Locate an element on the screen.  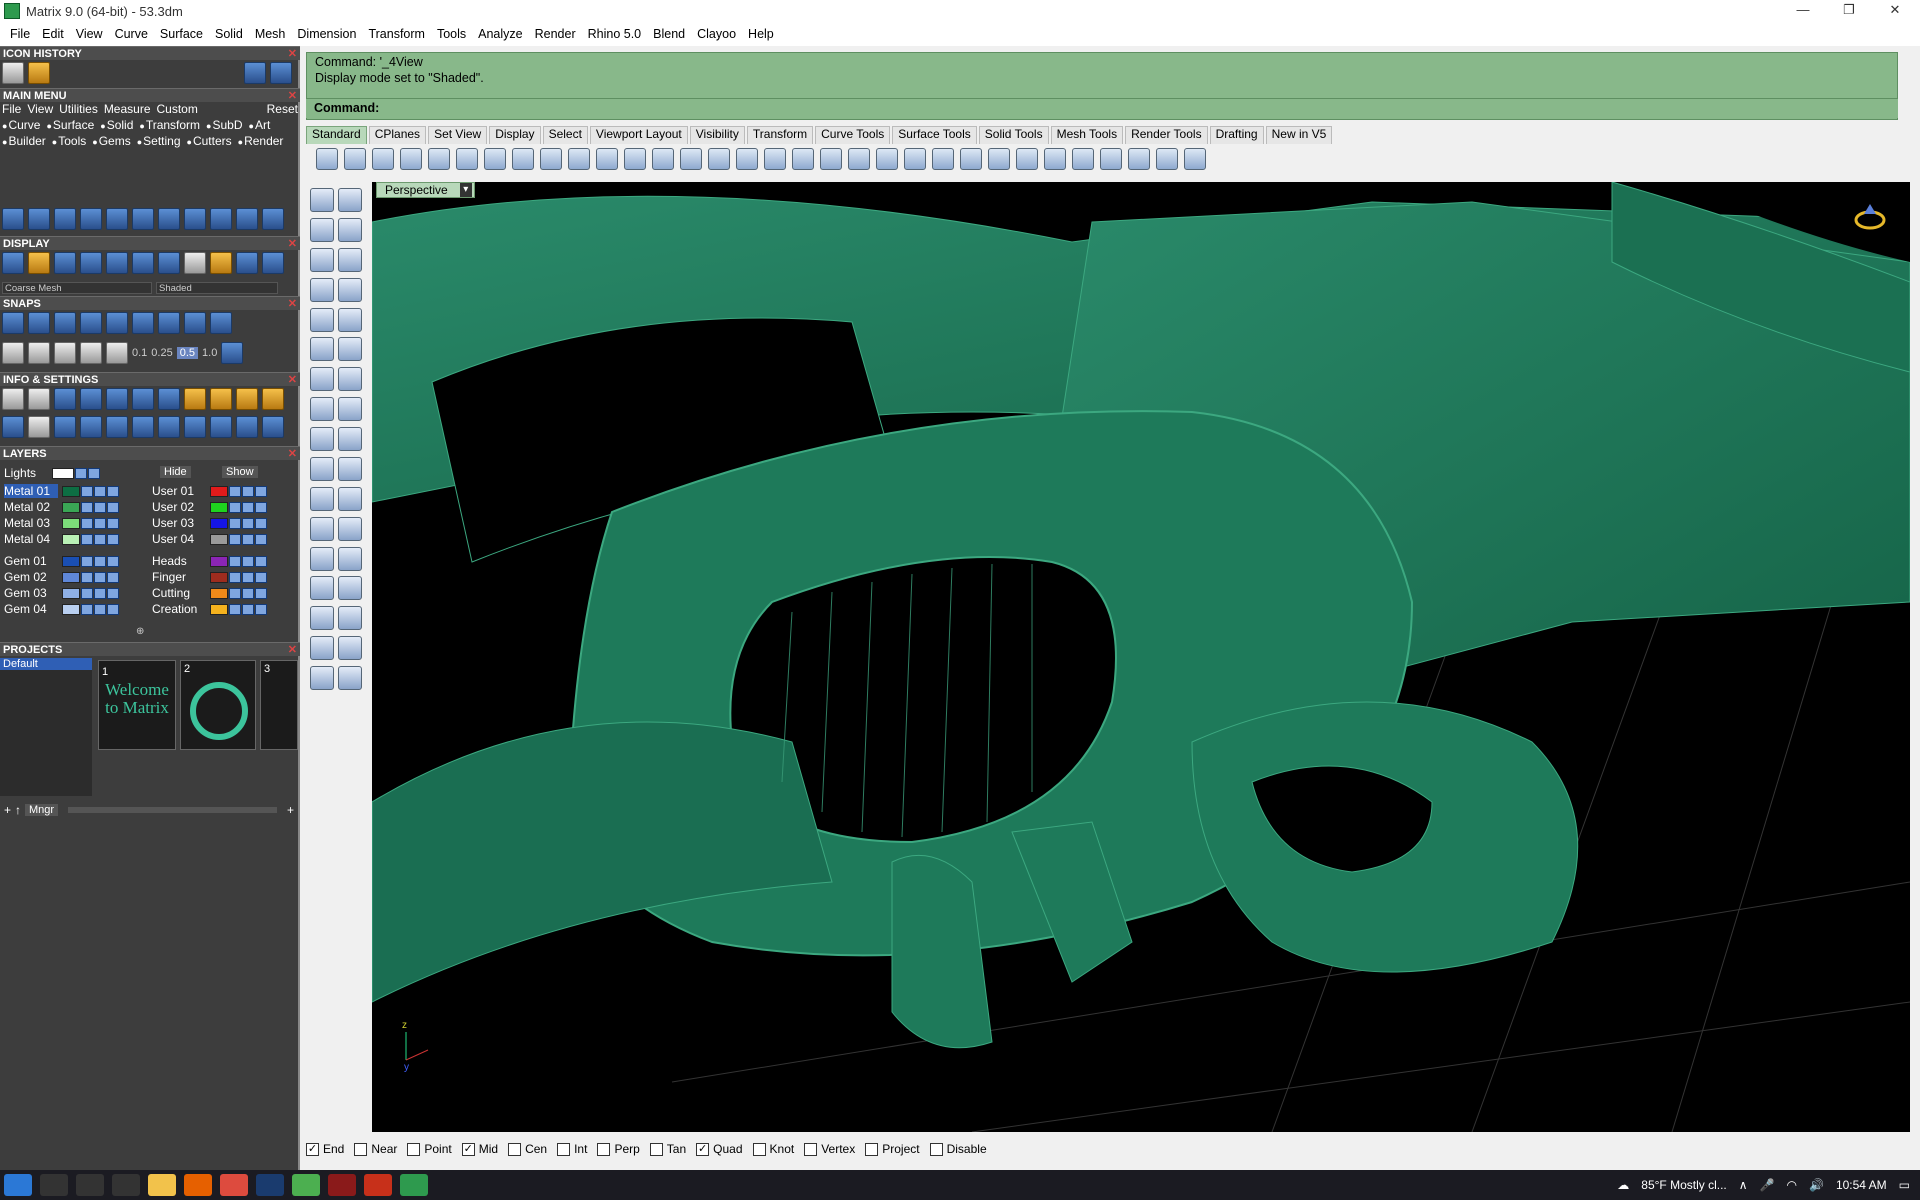
spline-icon is located at coordinates (65, 219).